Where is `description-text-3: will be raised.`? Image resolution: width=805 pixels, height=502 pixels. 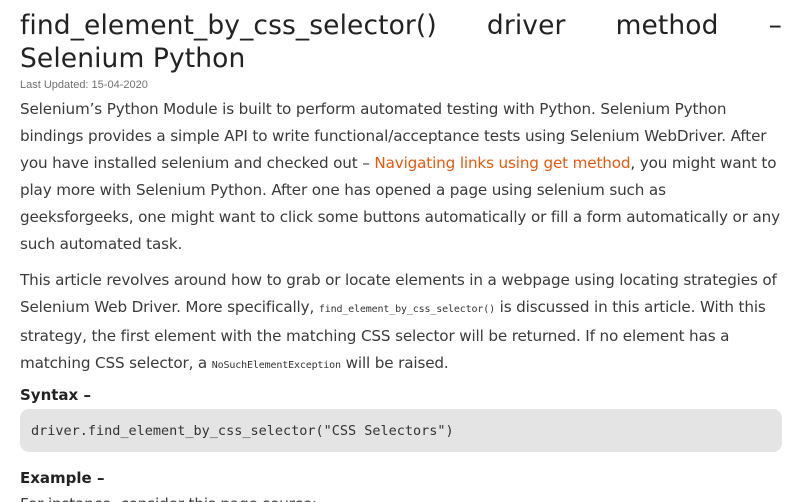
description-text-3: will be raised. is located at coordinates (394, 363).